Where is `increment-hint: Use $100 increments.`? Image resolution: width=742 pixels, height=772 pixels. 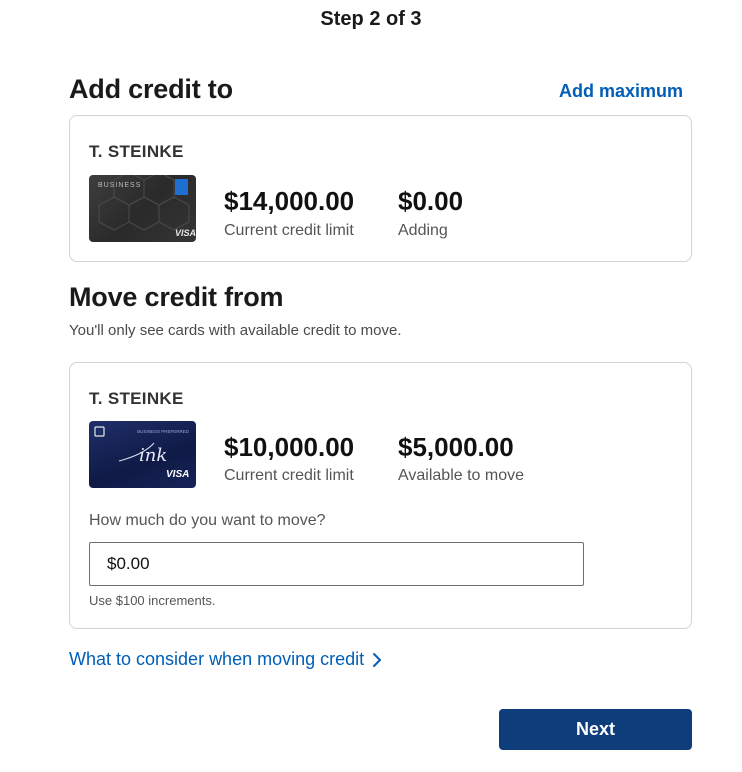 increment-hint: Use $100 increments. is located at coordinates (152, 600).